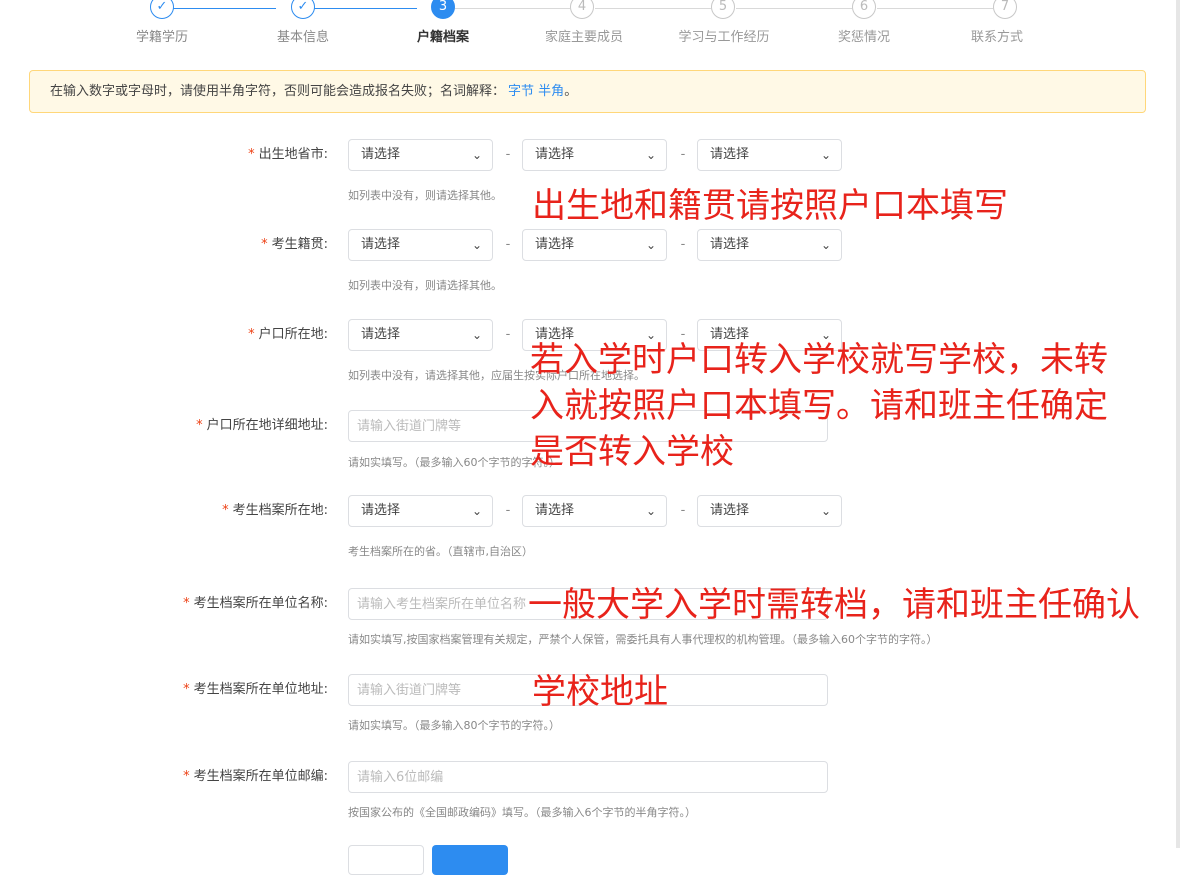 The width and height of the screenshot is (1180, 875). What do you see at coordinates (583, 37) in the screenshot?
I see `step-label: 家庭主要成员` at bounding box center [583, 37].